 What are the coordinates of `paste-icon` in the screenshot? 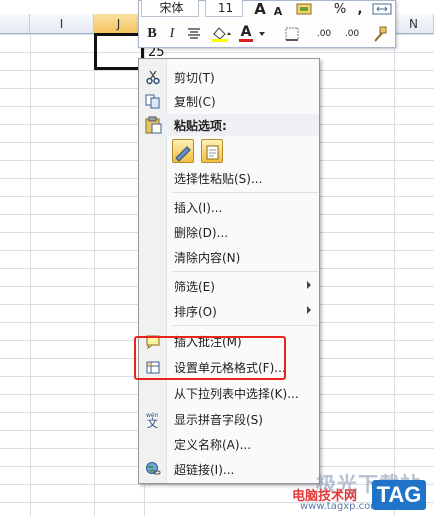 It's located at (212, 151).